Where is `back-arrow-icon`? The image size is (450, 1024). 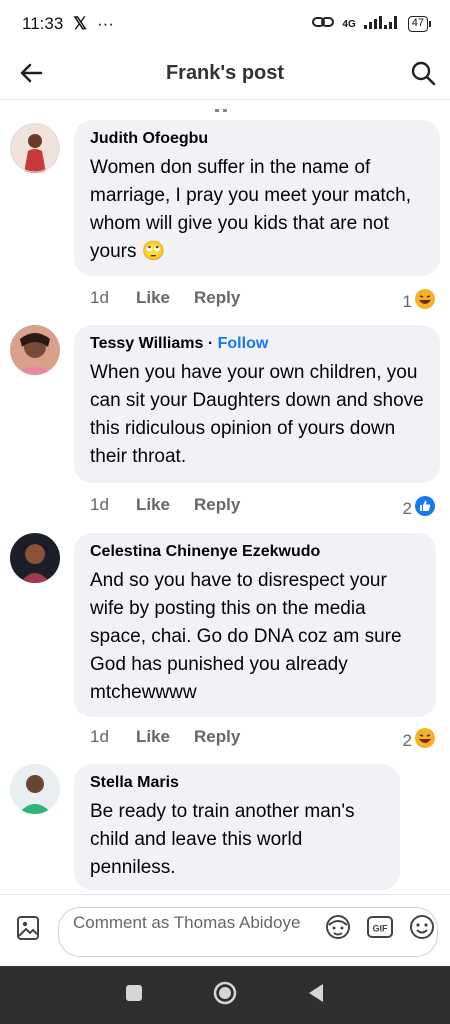 back-arrow-icon is located at coordinates (31, 73).